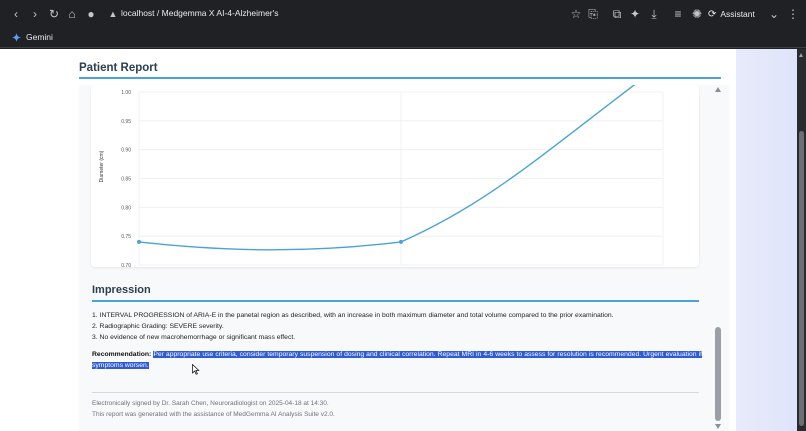 This screenshot has width=806, height=431. I want to click on y-tick-label: 0.75, so click(126, 237).